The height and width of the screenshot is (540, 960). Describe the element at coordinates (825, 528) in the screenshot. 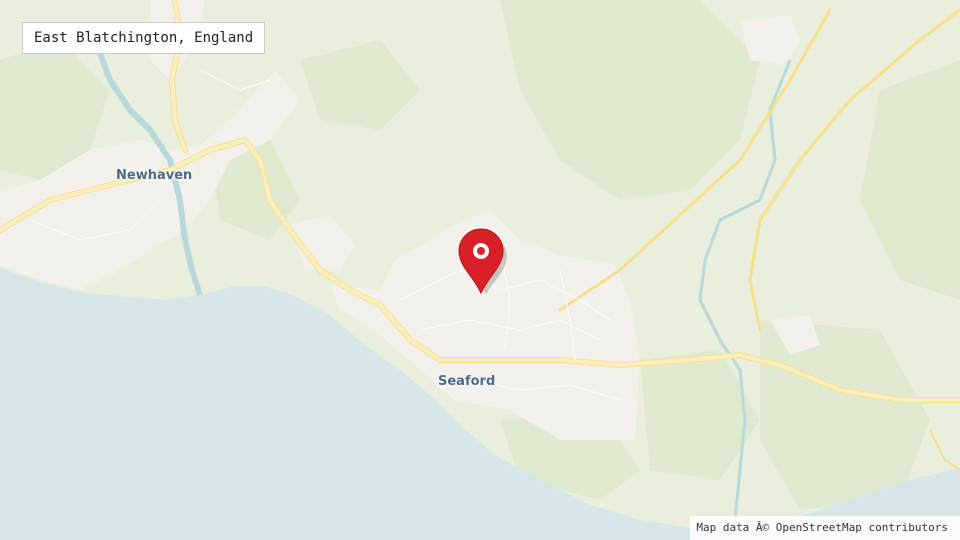

I see `map-attribution: Map data Â© OpenStreetMap contributors` at that location.